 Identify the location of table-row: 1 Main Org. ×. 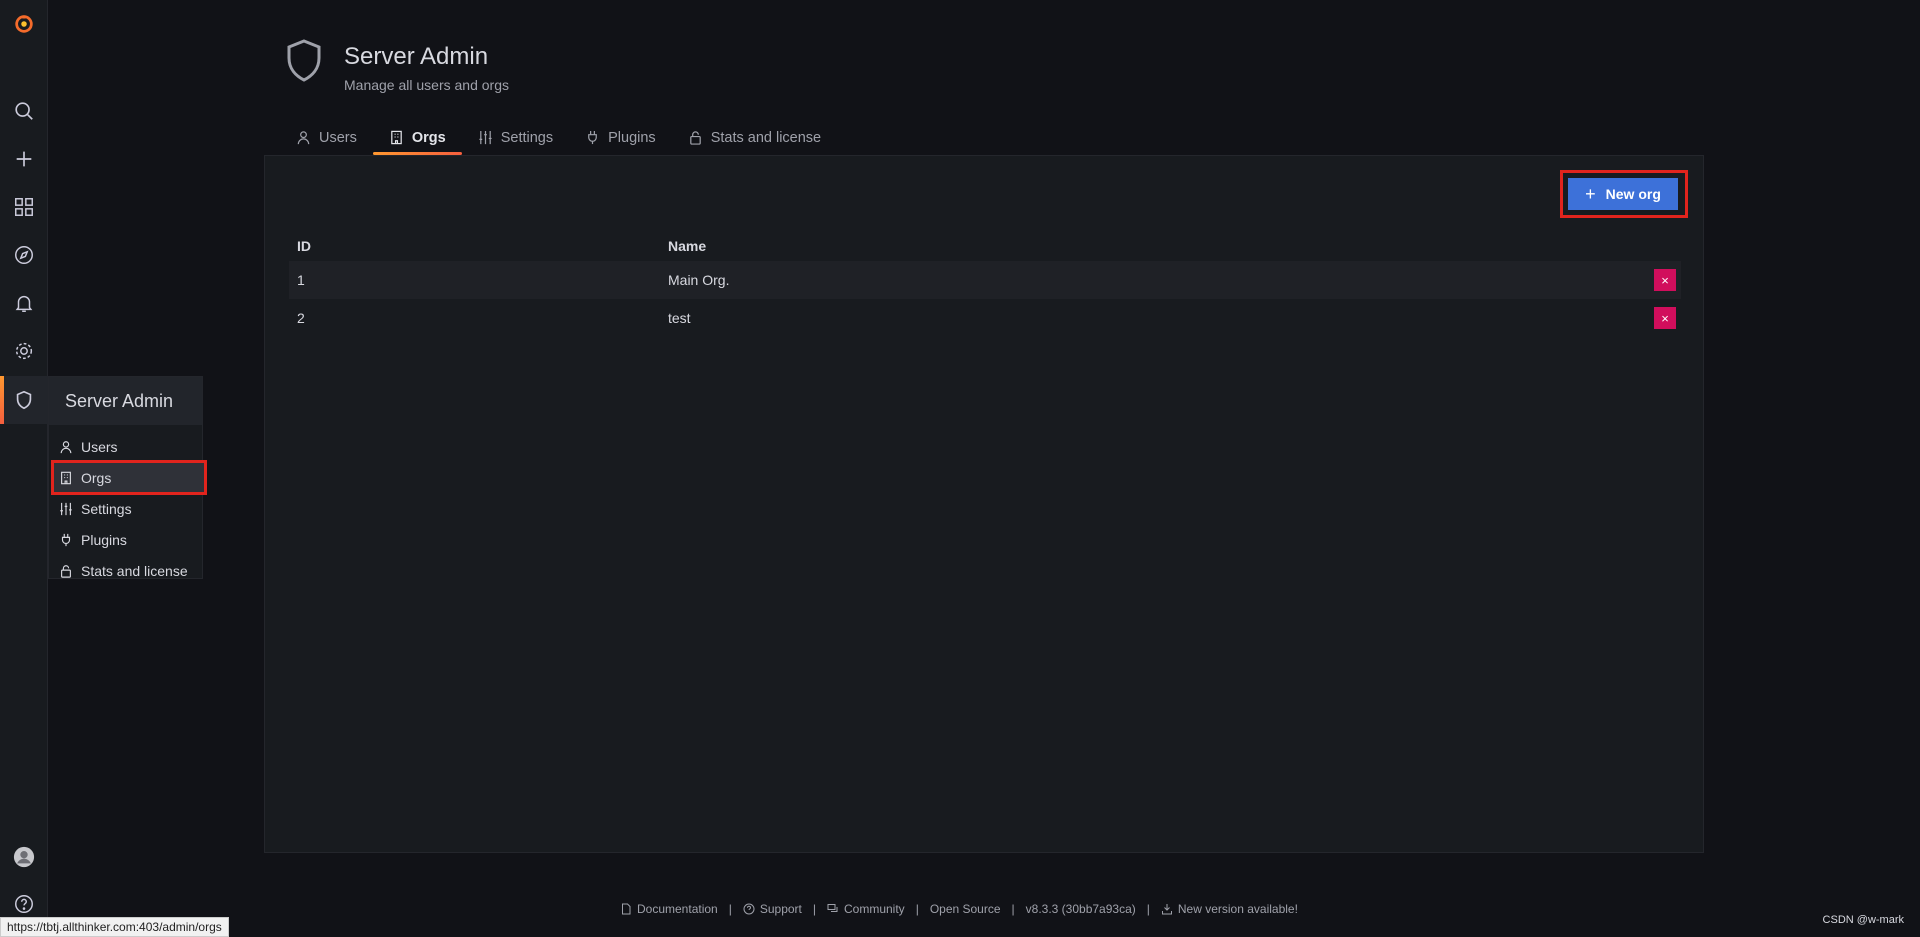
(985, 280).